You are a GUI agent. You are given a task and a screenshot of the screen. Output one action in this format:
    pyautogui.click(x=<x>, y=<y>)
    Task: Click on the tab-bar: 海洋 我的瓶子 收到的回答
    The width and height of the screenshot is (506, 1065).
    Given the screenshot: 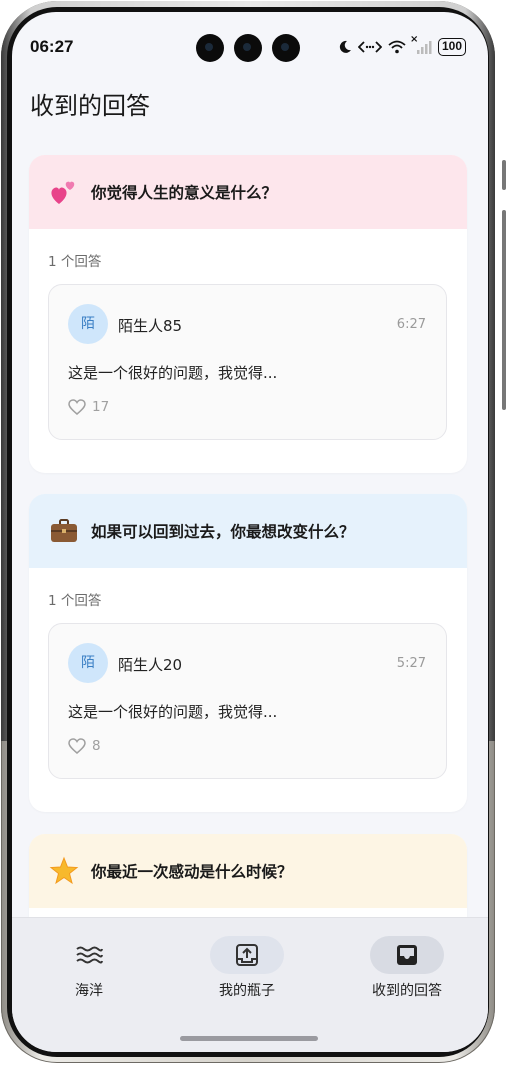 What is the action you would take?
    pyautogui.click(x=250, y=984)
    